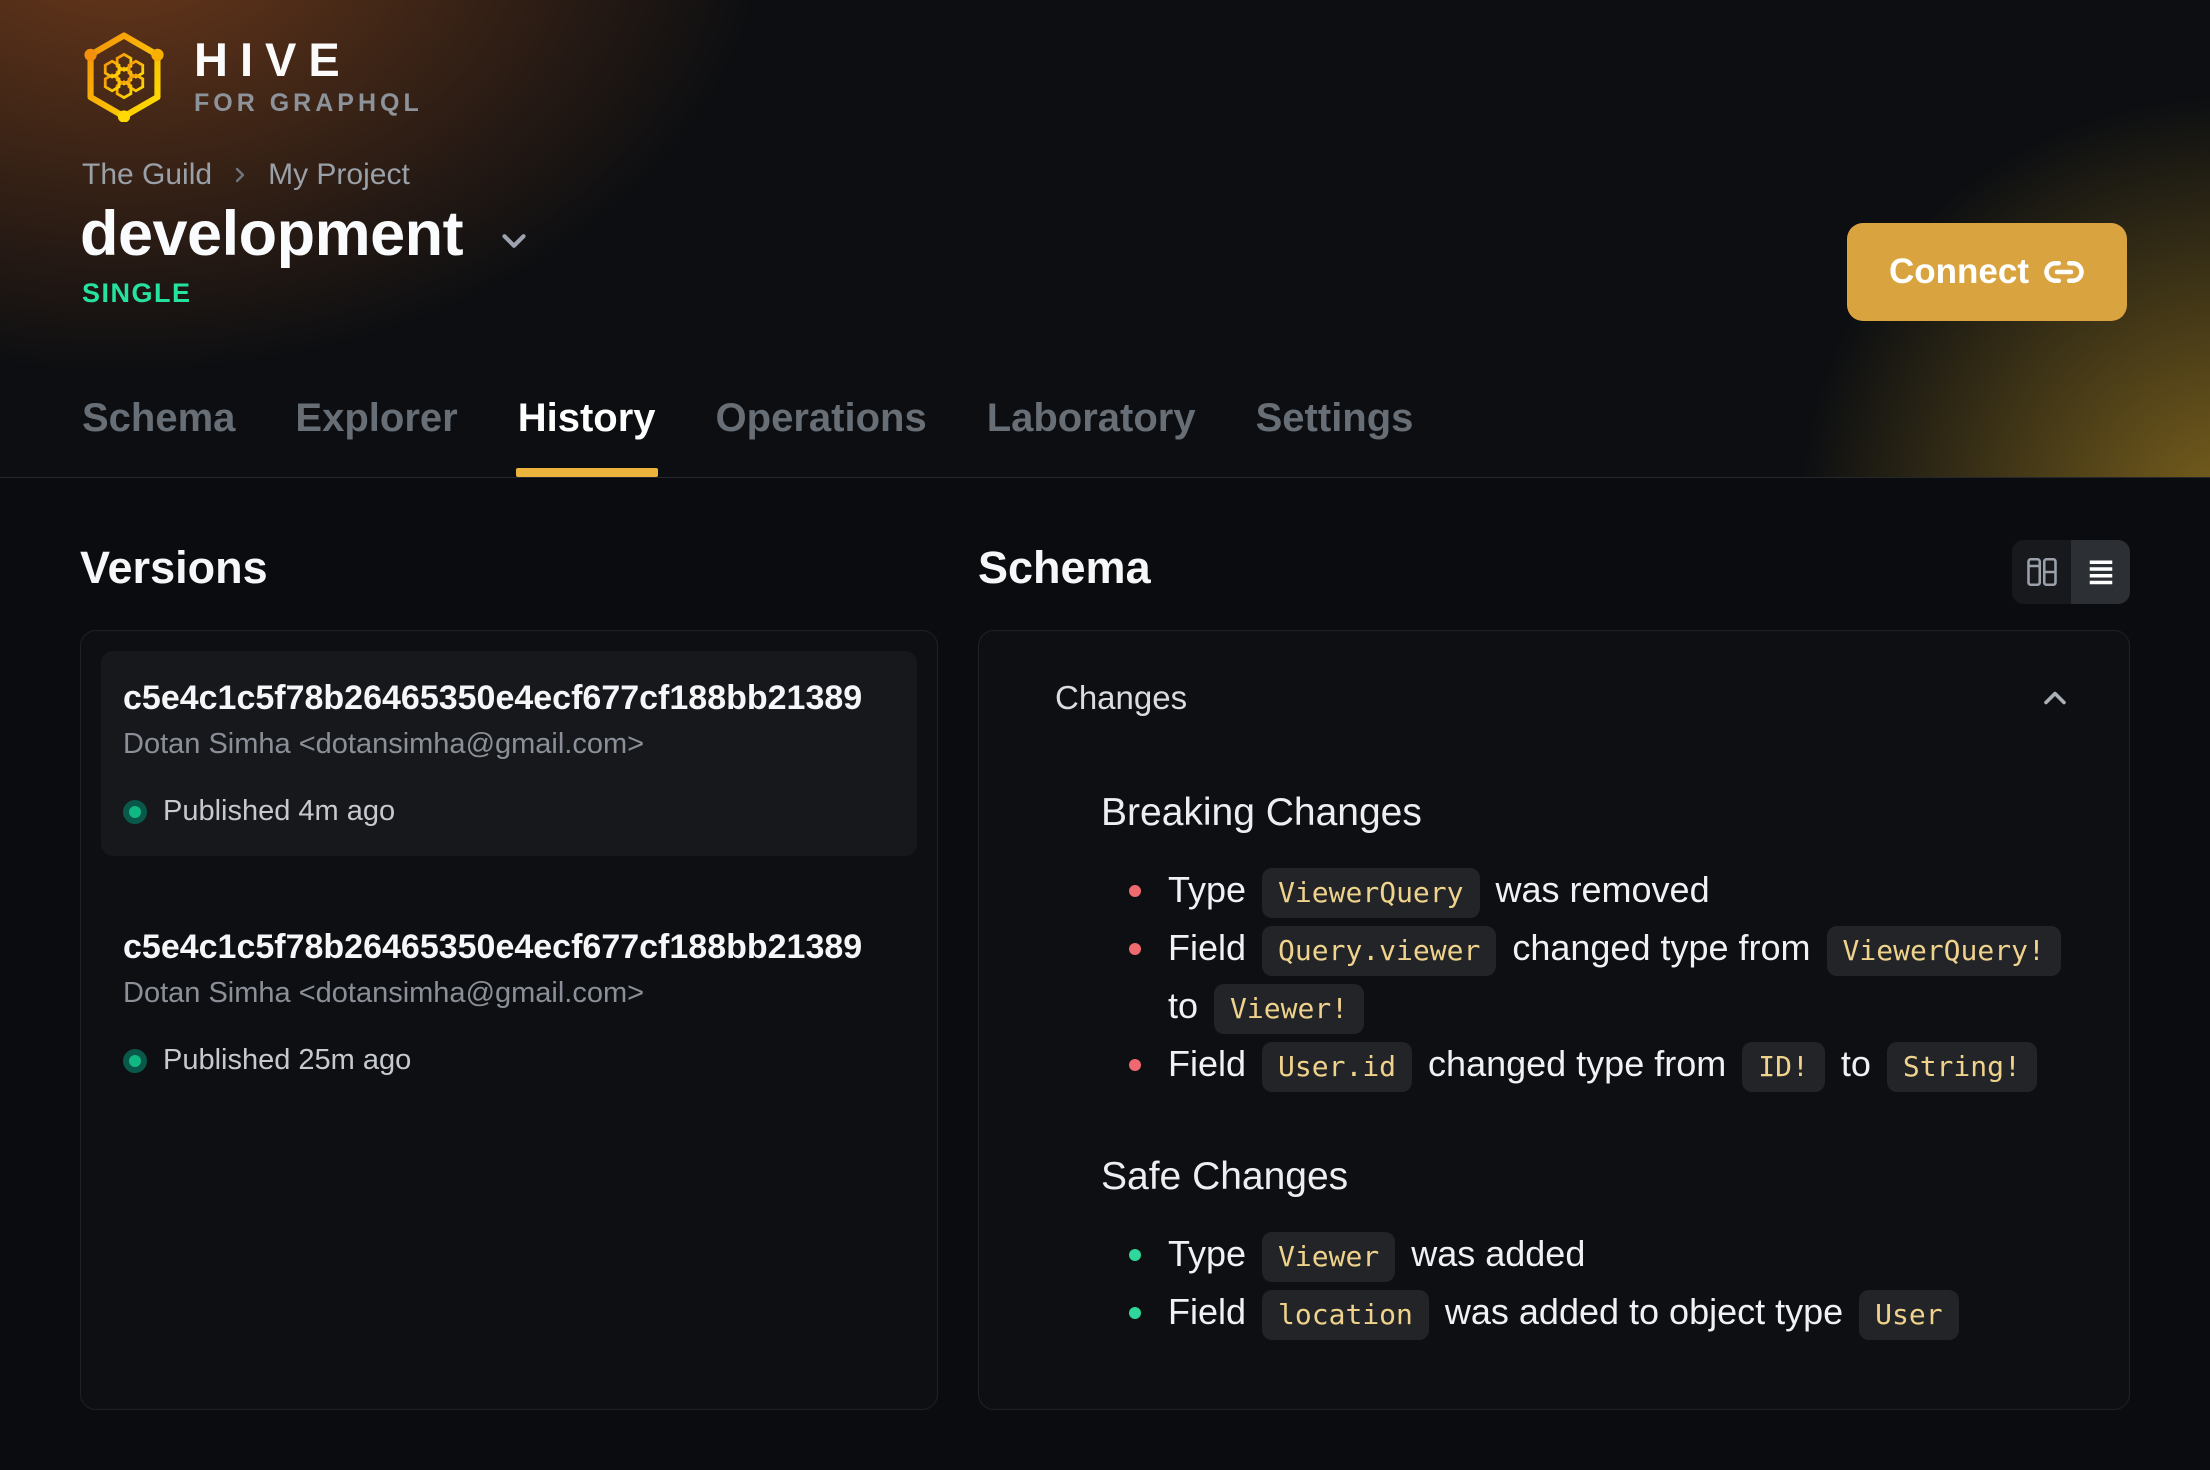 This screenshot has width=2210, height=1470. I want to click on changes-accordion-header: Changes, so click(1564, 698).